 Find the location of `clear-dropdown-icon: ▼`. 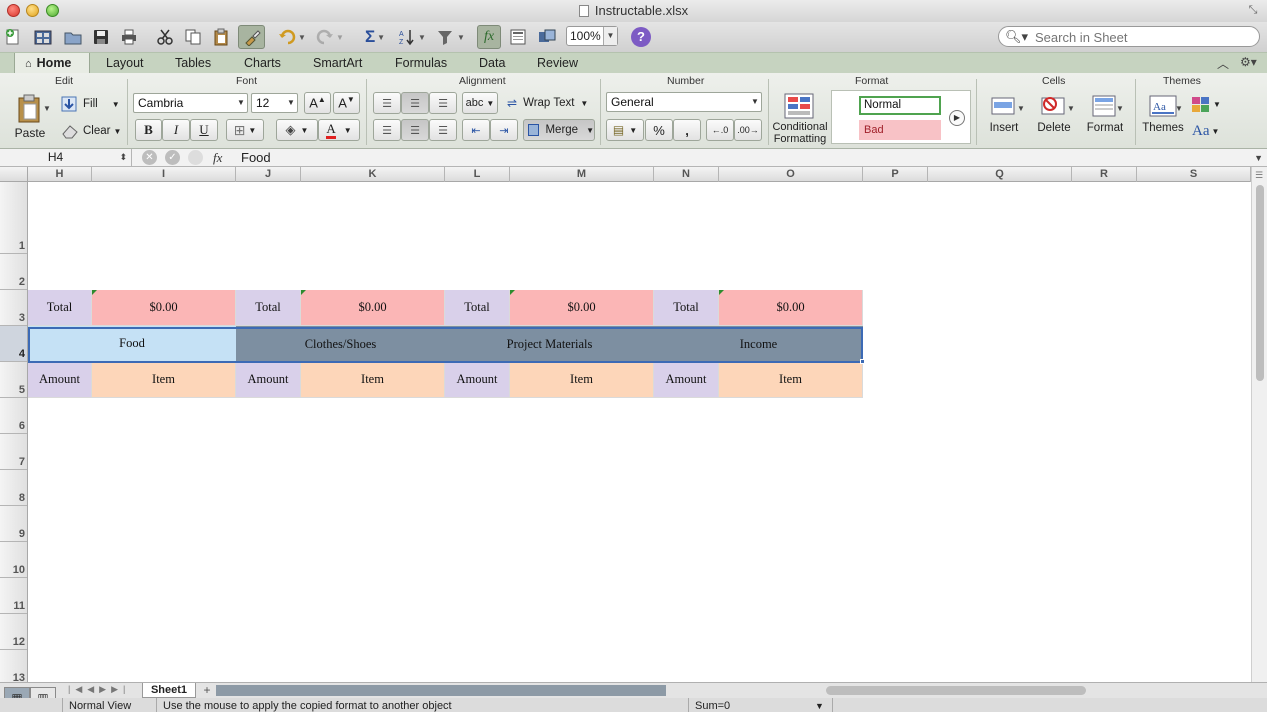

clear-dropdown-icon: ▼ is located at coordinates (117, 131).